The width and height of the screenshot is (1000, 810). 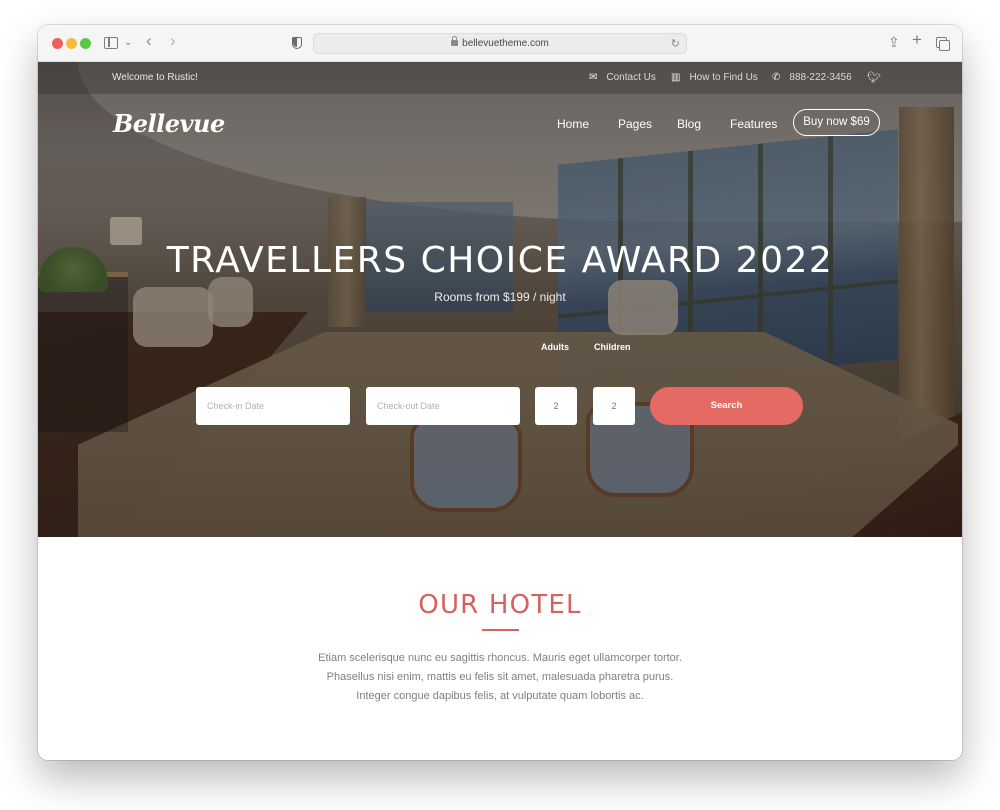 I want to click on phone-number: 888-222-3456, so click(x=820, y=77).